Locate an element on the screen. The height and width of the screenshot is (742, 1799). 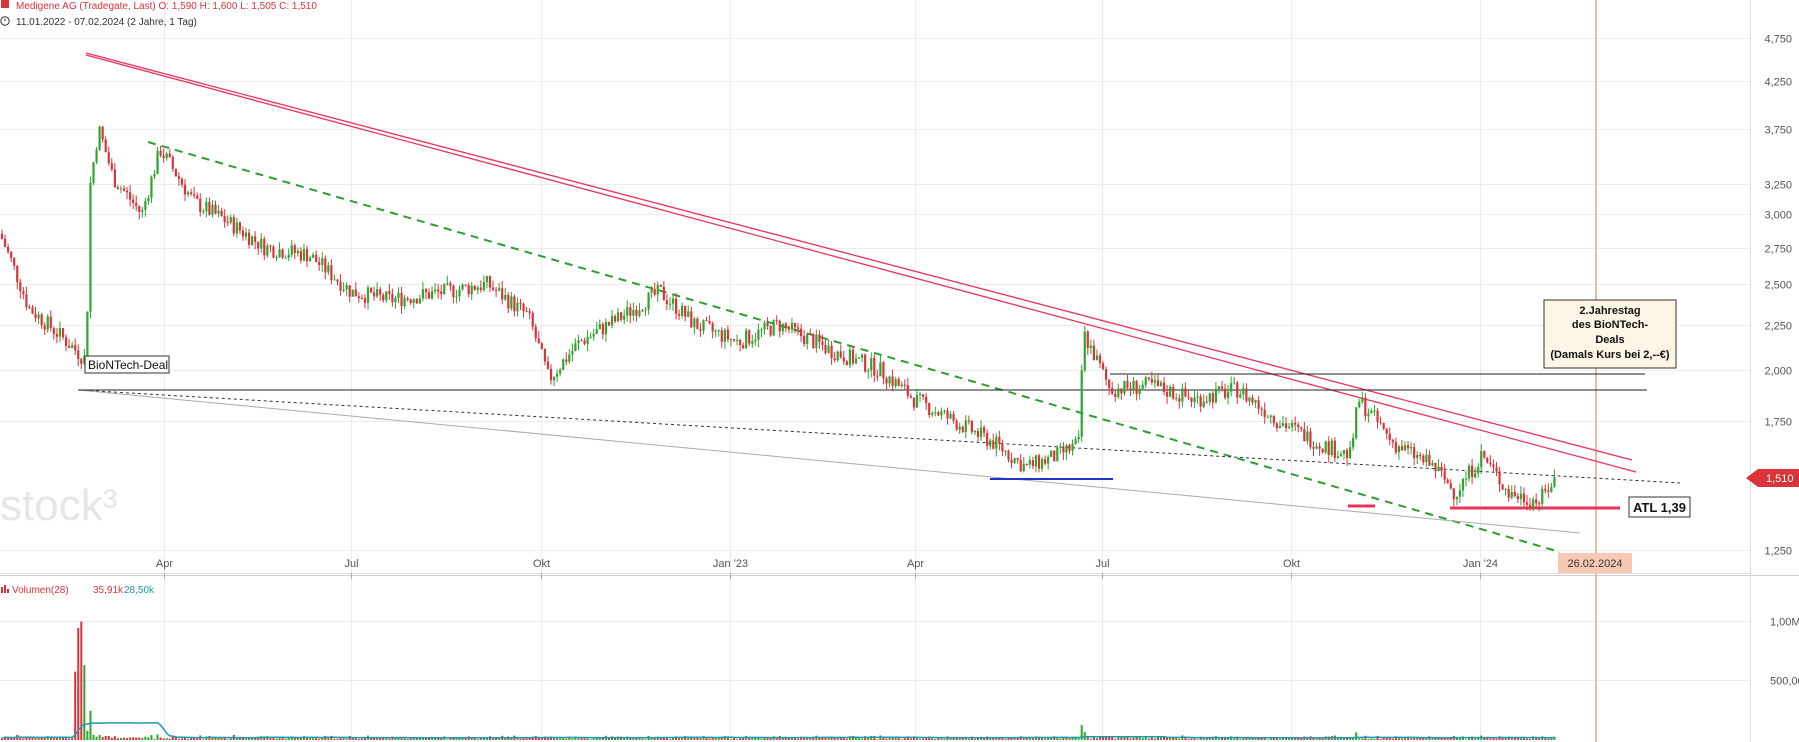
header-range: 11.01.2022 - 07.02.2024 (2 Jahre, 1 Tag) is located at coordinates (106, 22).